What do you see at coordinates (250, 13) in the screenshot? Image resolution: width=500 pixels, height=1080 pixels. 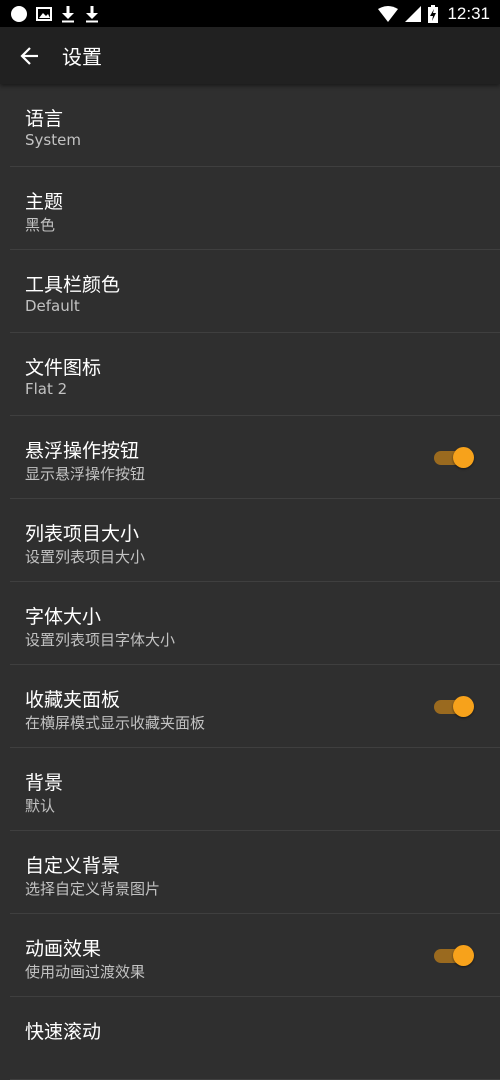 I see `status-bar: 12:31` at bounding box center [250, 13].